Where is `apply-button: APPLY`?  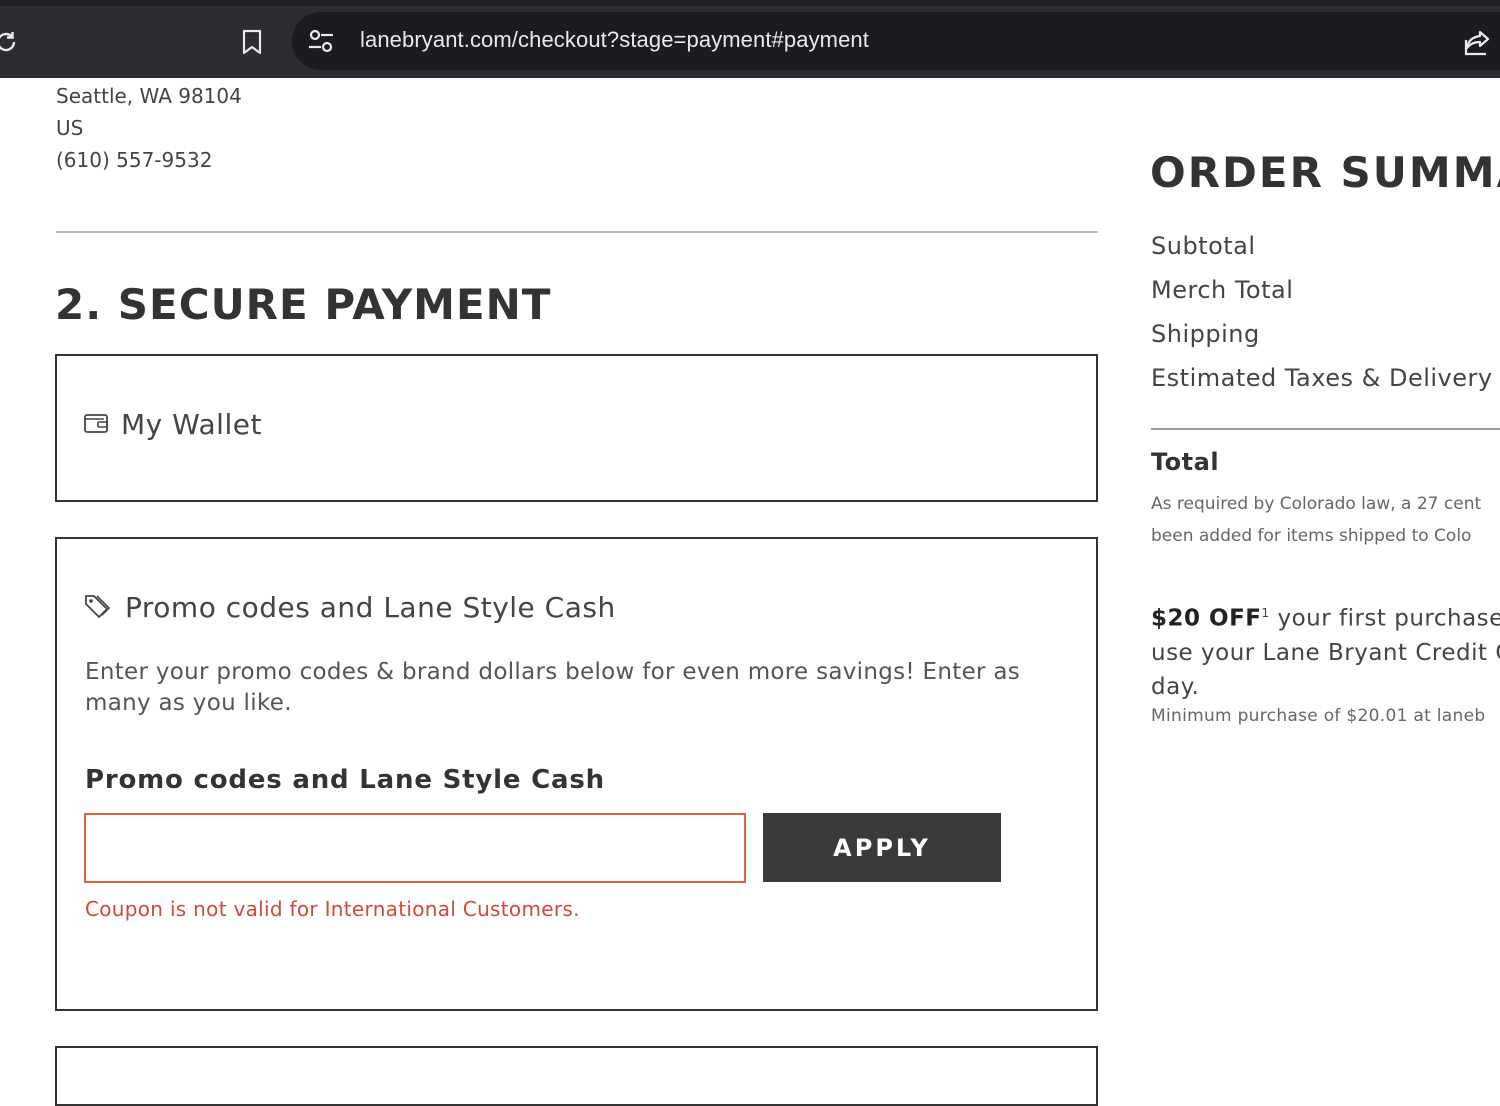
apply-button: APPLY is located at coordinates (882, 847).